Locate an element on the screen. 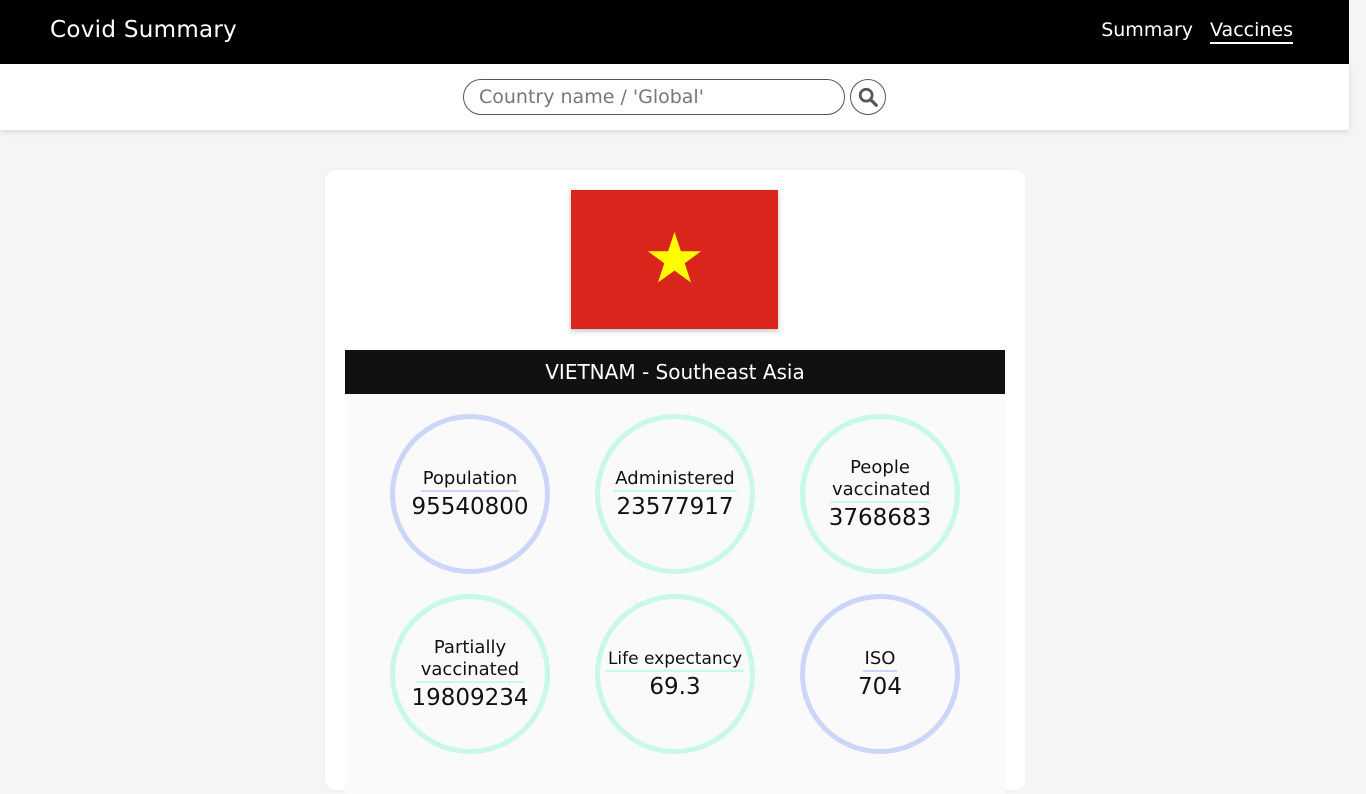  top-navbar: Covid Summary Summary Vaccines is located at coordinates (674, 32).